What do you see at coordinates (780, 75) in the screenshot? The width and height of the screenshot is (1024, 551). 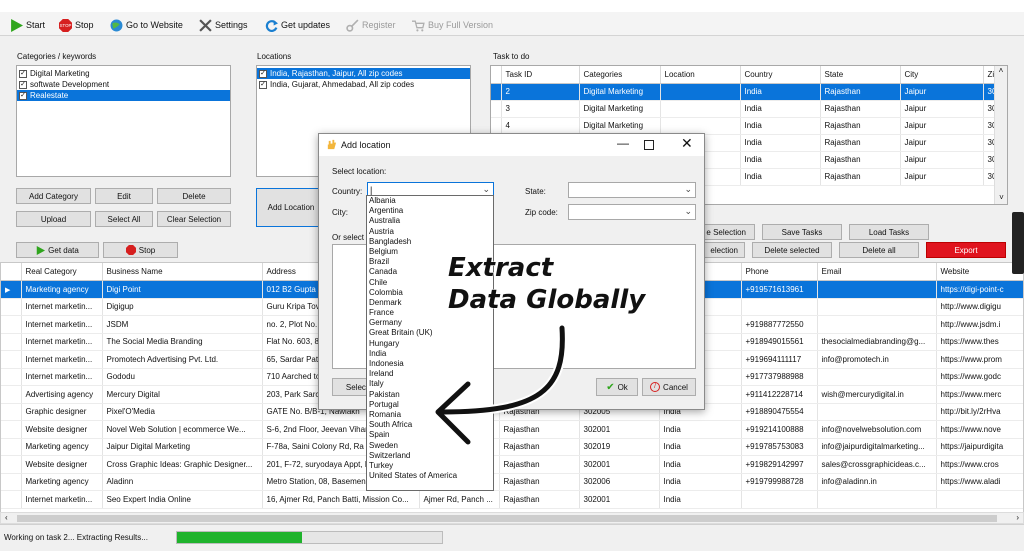 I see `column-header: Country` at bounding box center [780, 75].